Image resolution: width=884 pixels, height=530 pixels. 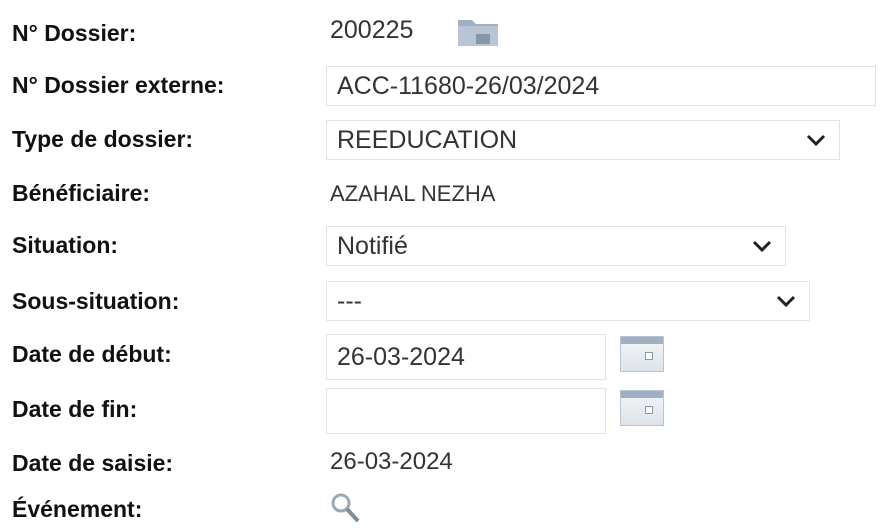 I want to click on start-date-input: 26-03-2024, so click(x=466, y=357).